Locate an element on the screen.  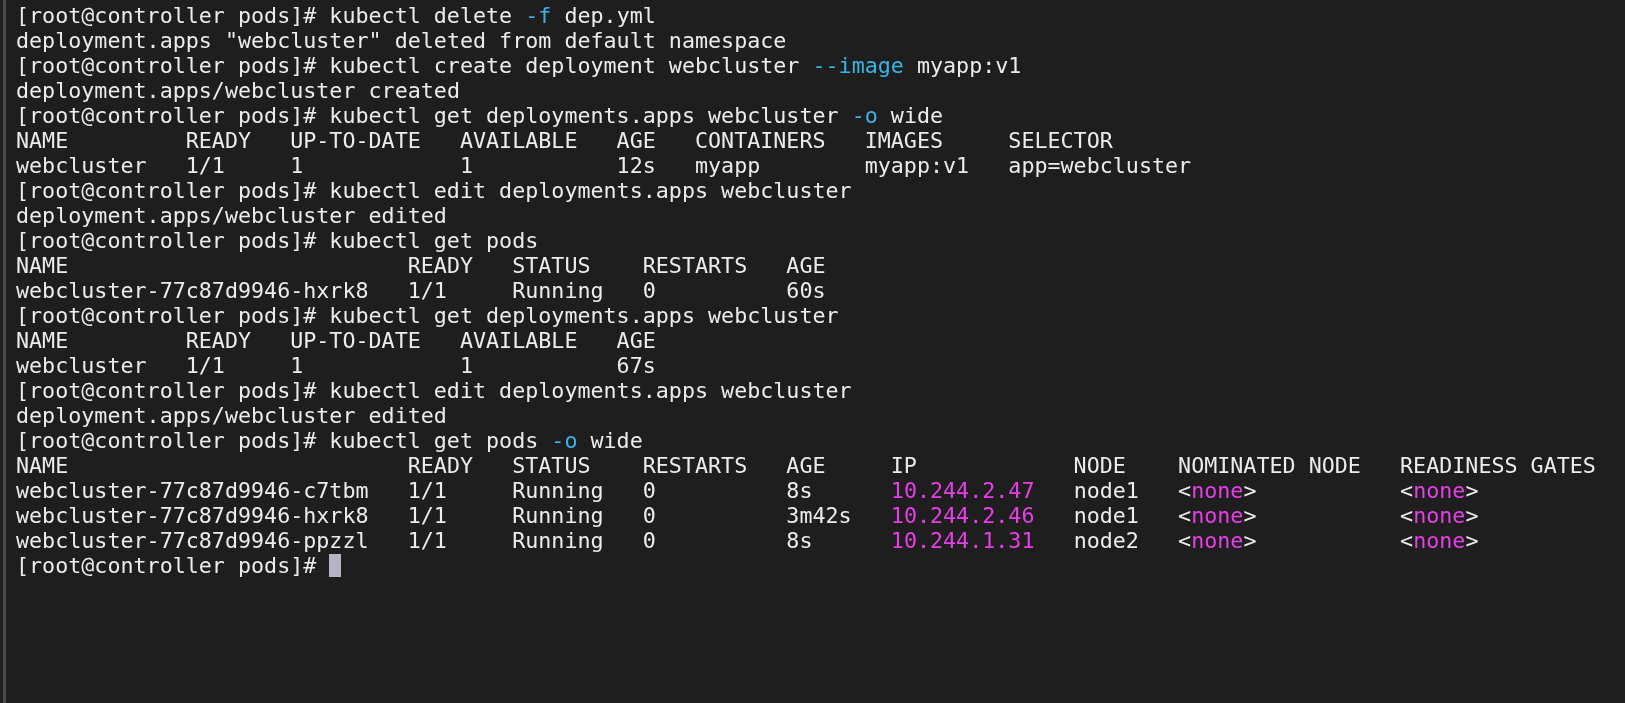
output-line: webcluster-77c87d9946-hxrk8 1/1 Running 0 60s is located at coordinates (421, 290).